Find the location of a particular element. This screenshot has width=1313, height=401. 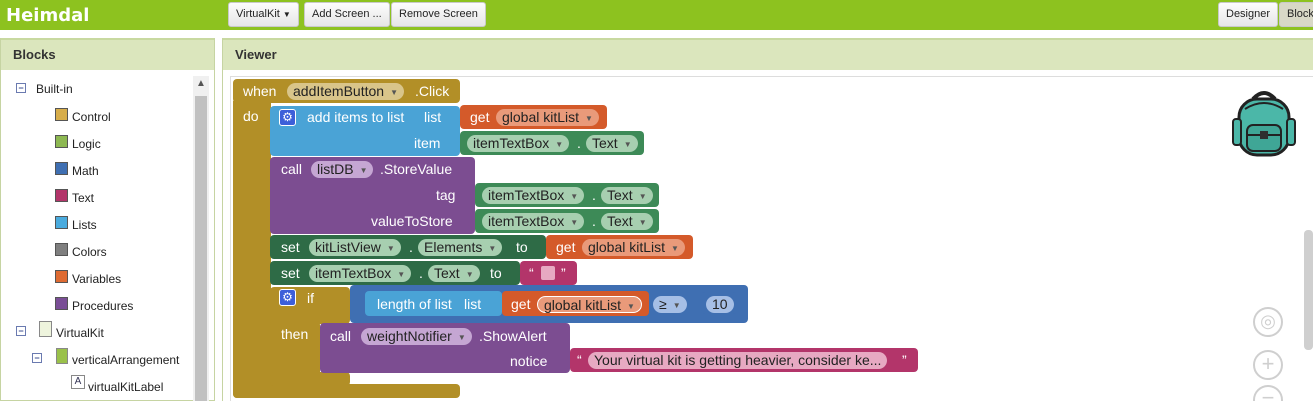

variables-swatch-icon is located at coordinates (61, 276).